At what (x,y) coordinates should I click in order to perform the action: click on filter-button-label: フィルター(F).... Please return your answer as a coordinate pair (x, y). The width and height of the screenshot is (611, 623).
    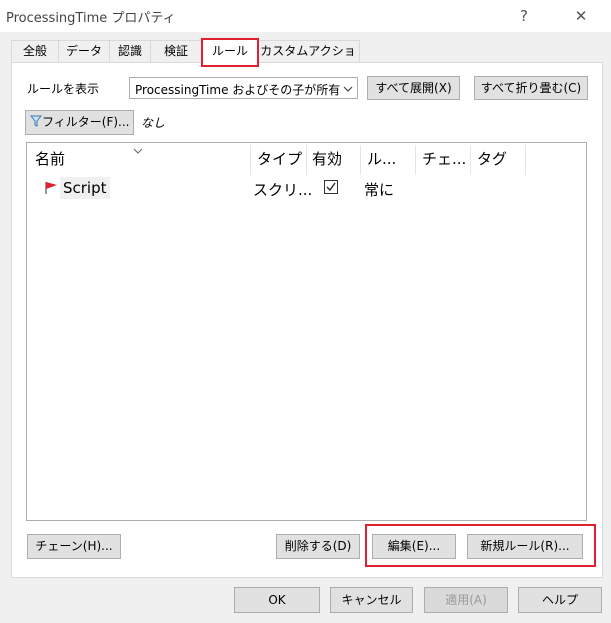
    Looking at the image, I should click on (86, 122).